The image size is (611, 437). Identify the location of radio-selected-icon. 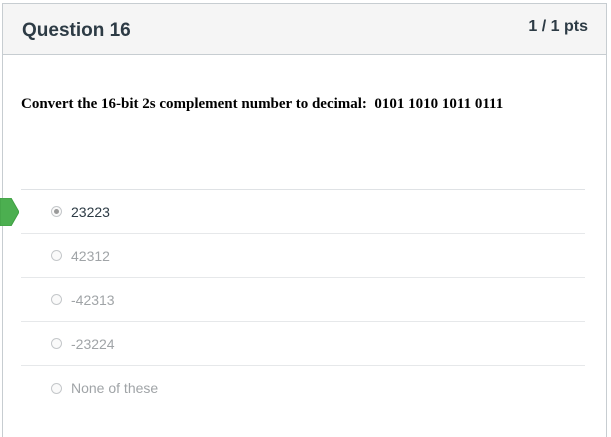
(56, 211).